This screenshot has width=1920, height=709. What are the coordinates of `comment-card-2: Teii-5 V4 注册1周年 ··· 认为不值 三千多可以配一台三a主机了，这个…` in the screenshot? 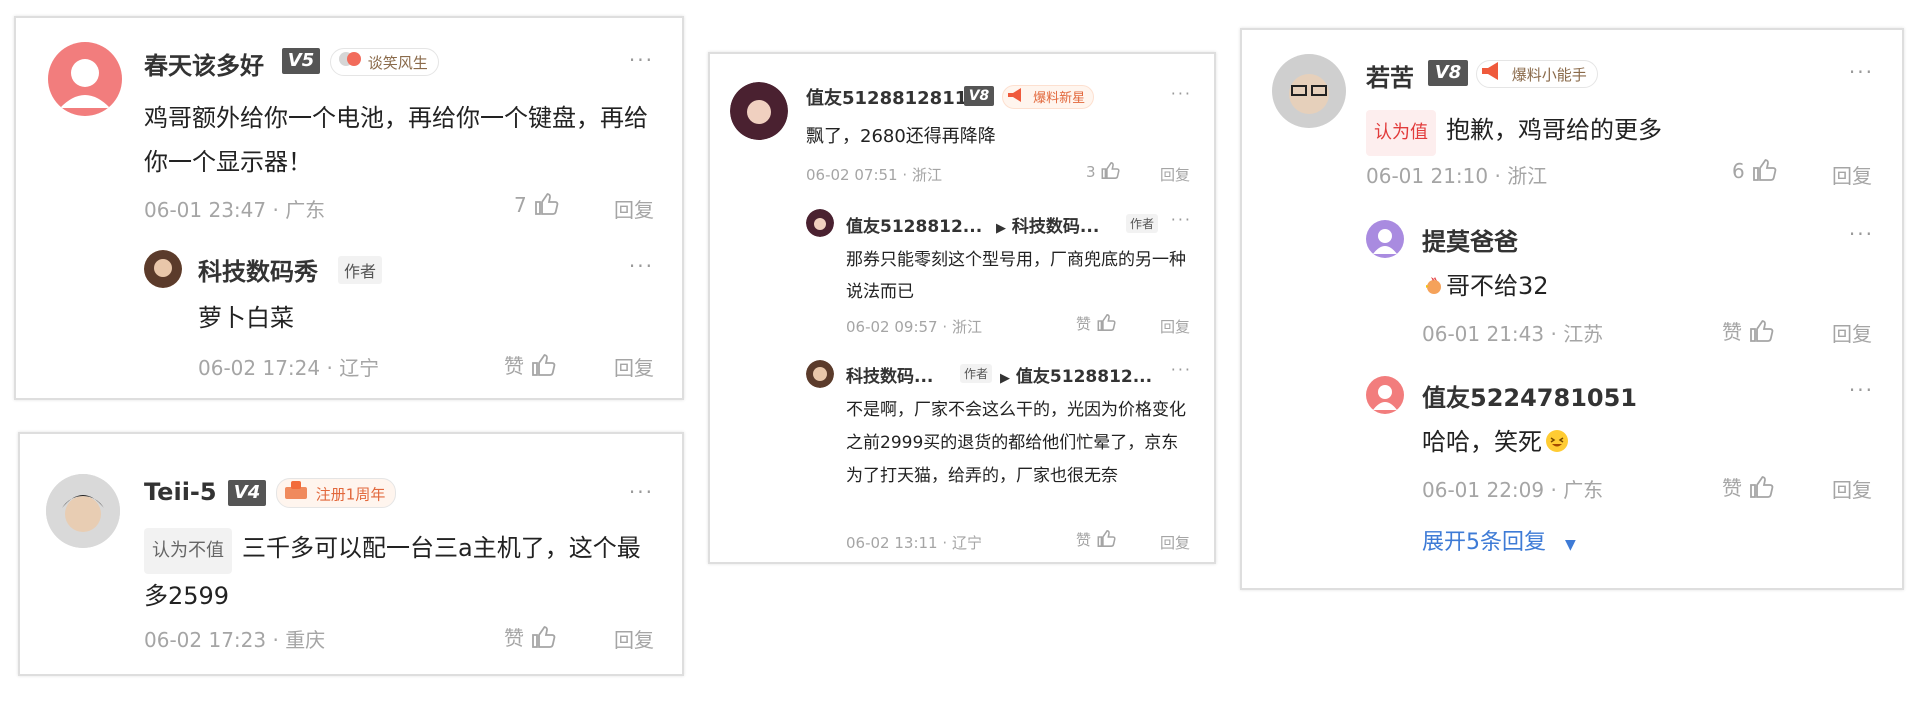 It's located at (351, 554).